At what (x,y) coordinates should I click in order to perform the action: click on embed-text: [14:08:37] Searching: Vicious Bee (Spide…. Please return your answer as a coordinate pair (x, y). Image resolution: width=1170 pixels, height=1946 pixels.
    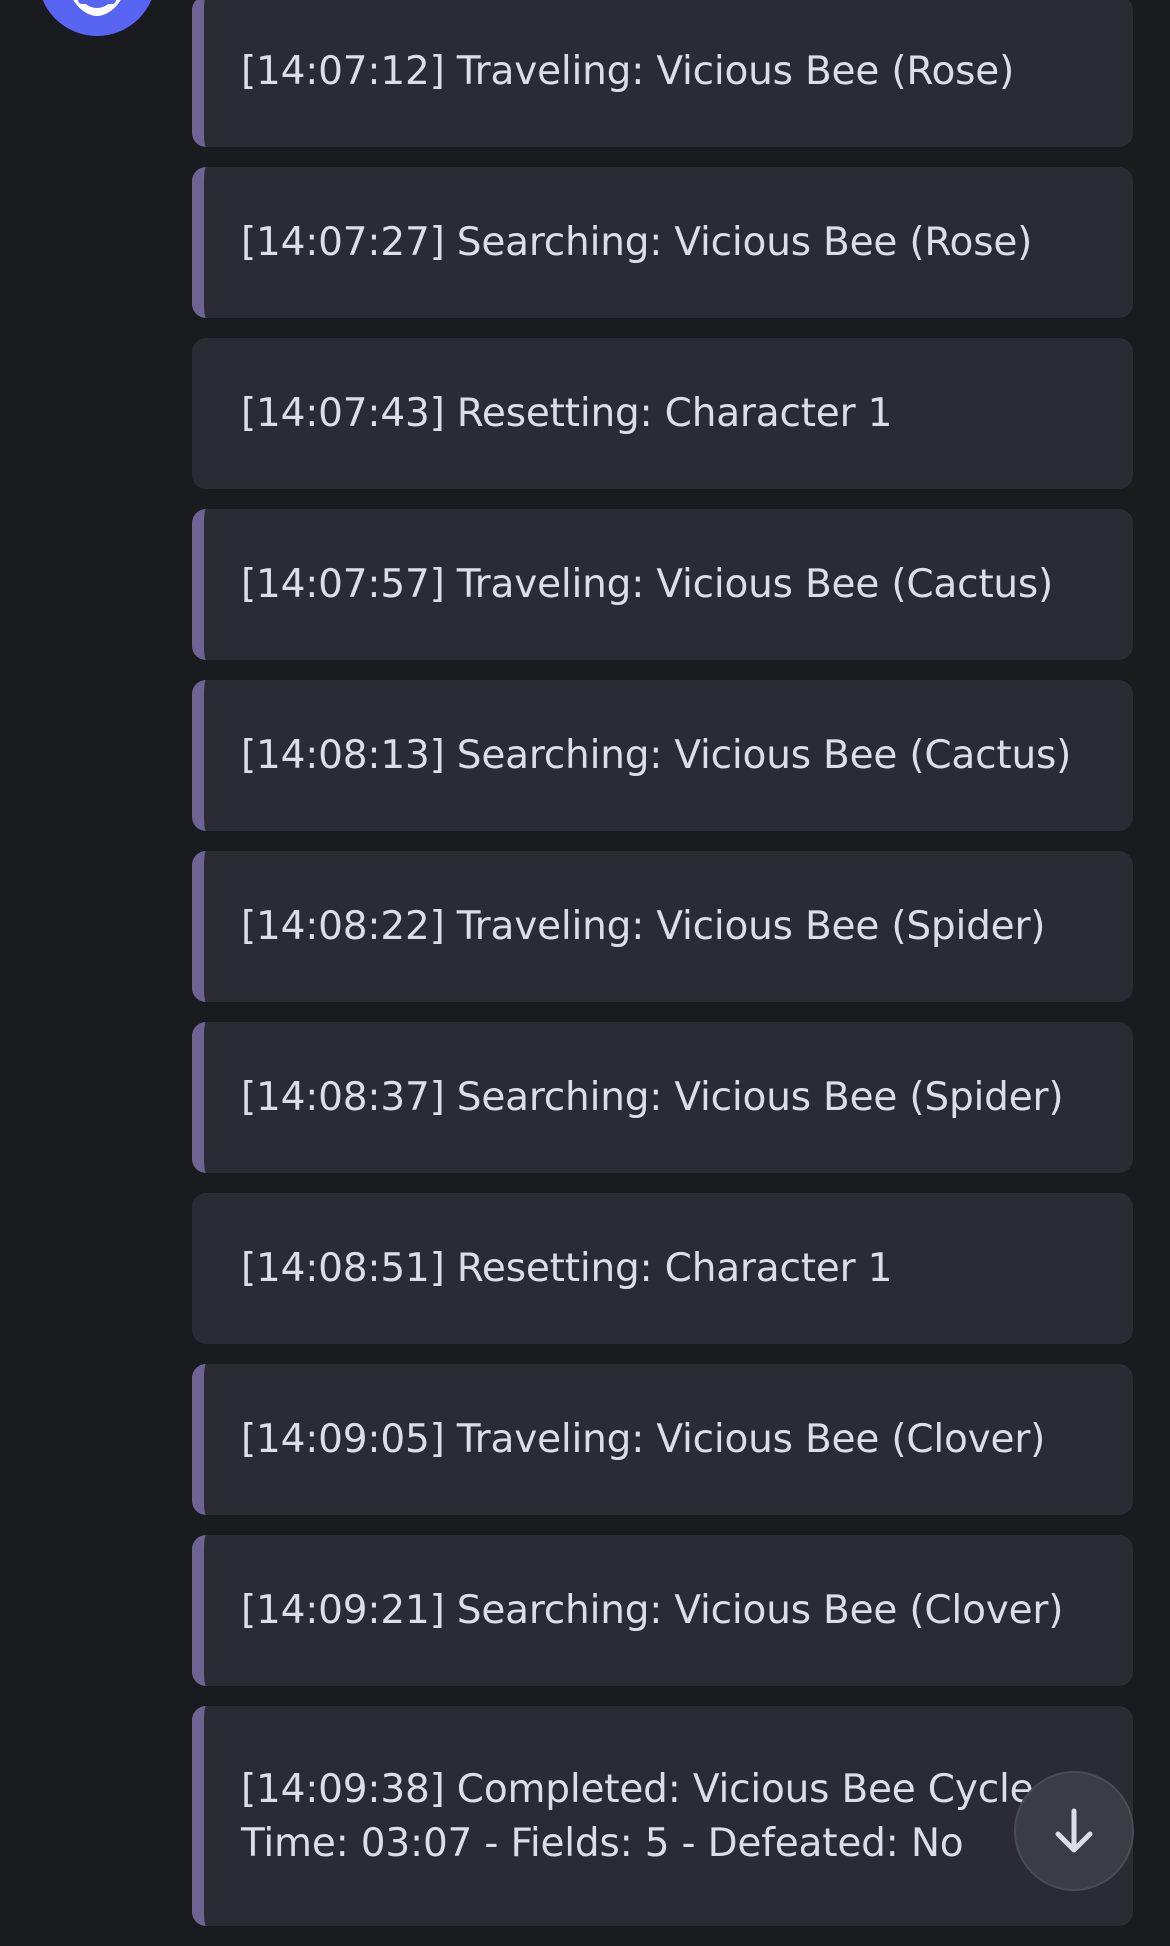
    Looking at the image, I should click on (652, 1097).